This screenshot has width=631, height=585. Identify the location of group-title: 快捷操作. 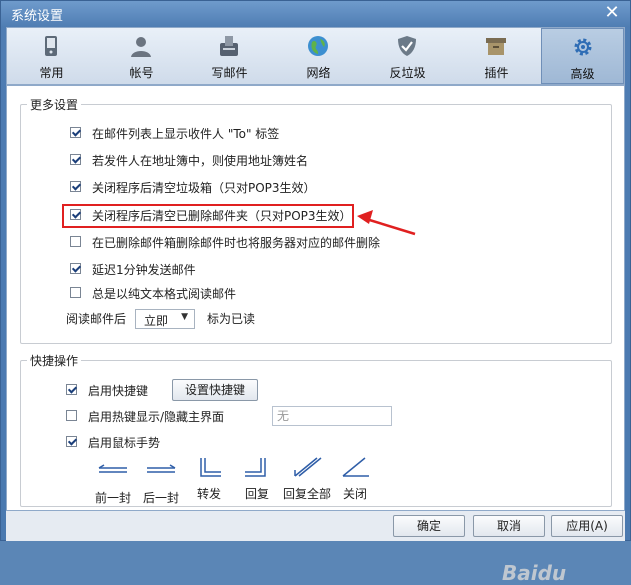
(54, 360).